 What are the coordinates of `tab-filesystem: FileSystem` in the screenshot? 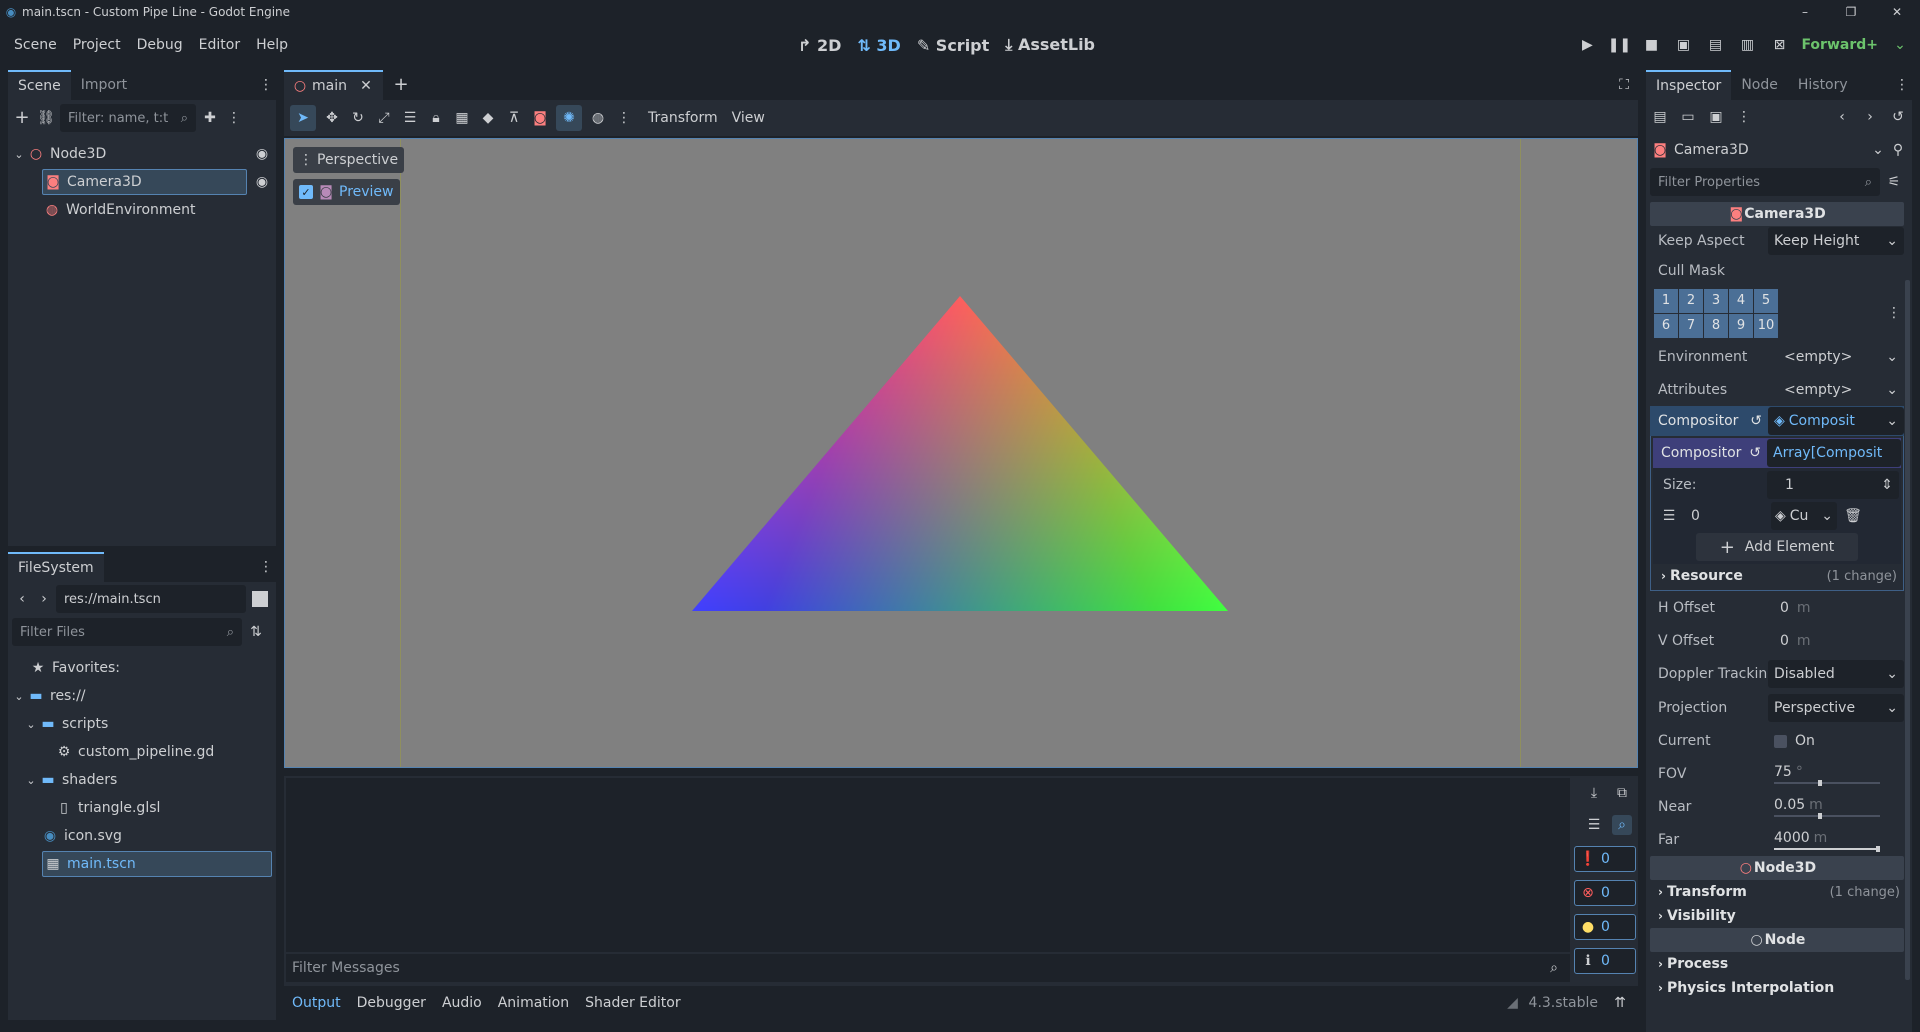 It's located at (56, 567).